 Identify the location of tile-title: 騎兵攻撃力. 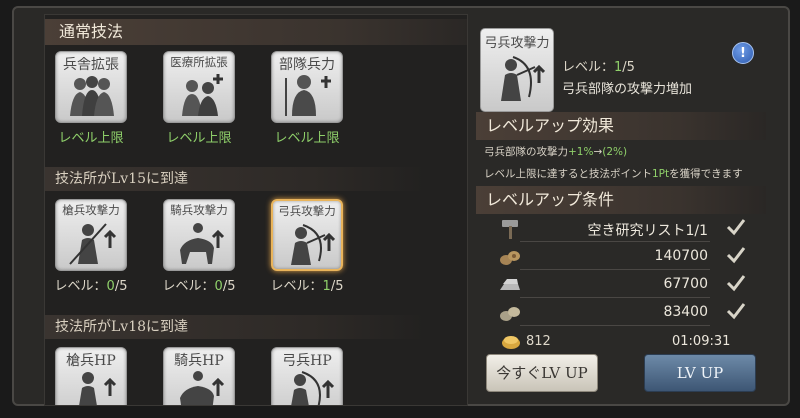
(199, 210).